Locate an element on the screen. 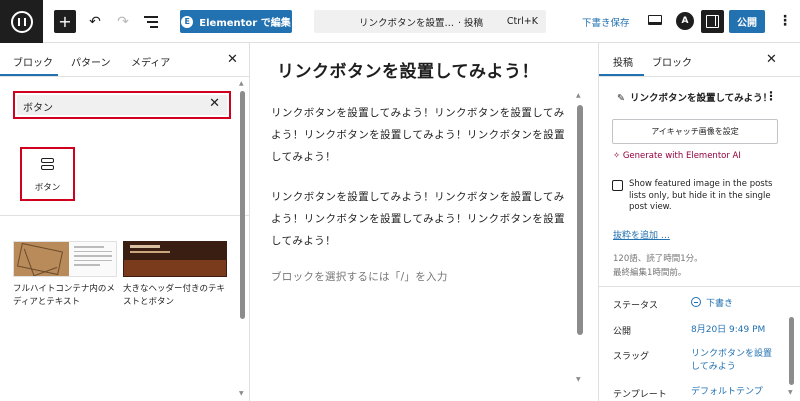  document-type: · 投稿 is located at coordinates (471, 23).